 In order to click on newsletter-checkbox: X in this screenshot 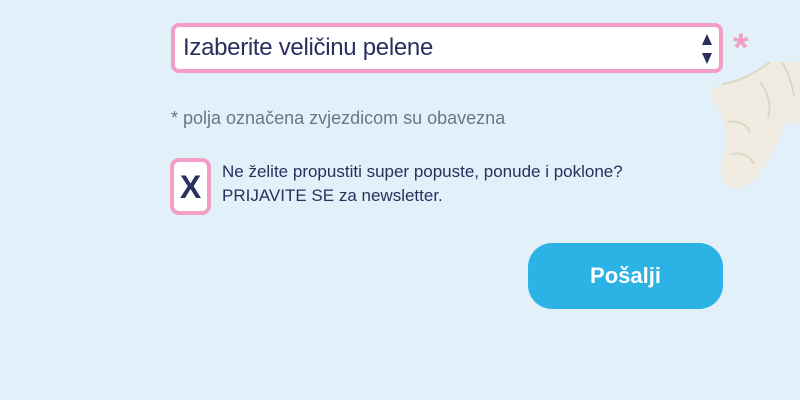, I will do `click(190, 186)`.